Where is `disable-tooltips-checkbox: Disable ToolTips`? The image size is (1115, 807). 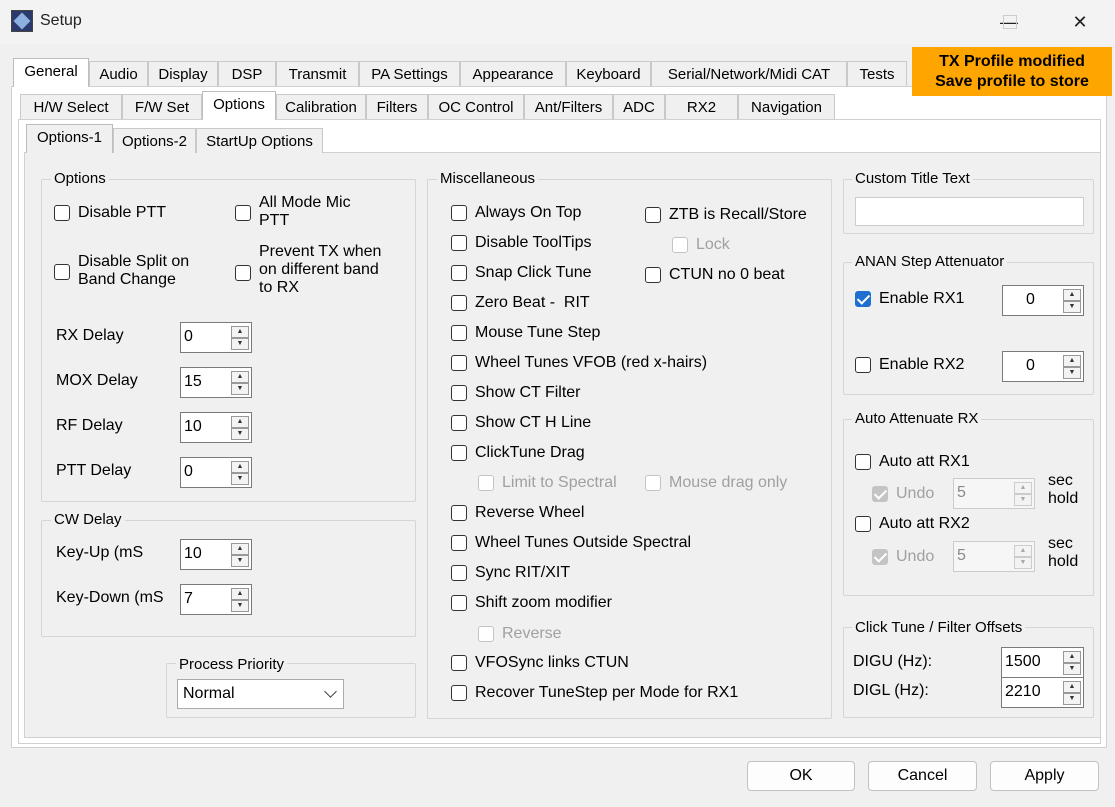
disable-tooltips-checkbox: Disable ToolTips is located at coordinates (521, 243).